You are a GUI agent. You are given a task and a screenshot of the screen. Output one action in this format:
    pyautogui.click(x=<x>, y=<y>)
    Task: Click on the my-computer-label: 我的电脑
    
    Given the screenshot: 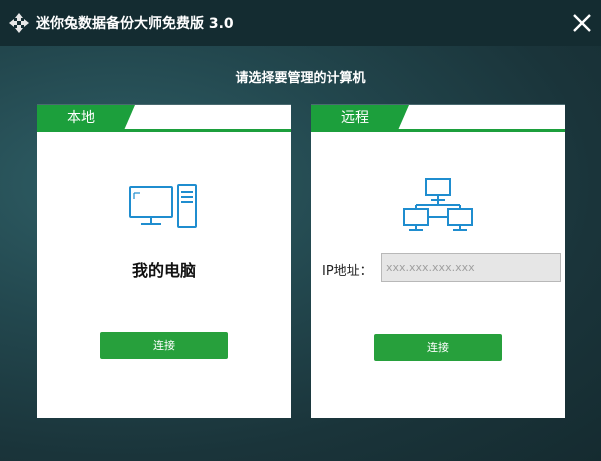 What is the action you would take?
    pyautogui.click(x=163, y=270)
    